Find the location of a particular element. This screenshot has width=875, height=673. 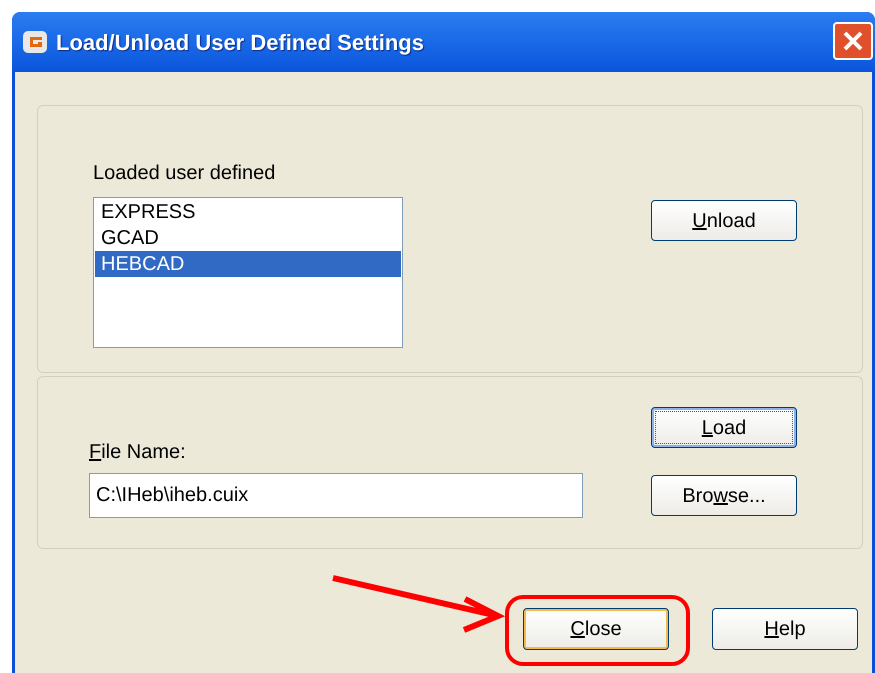

list-item: EXPRESS is located at coordinates (248, 212).